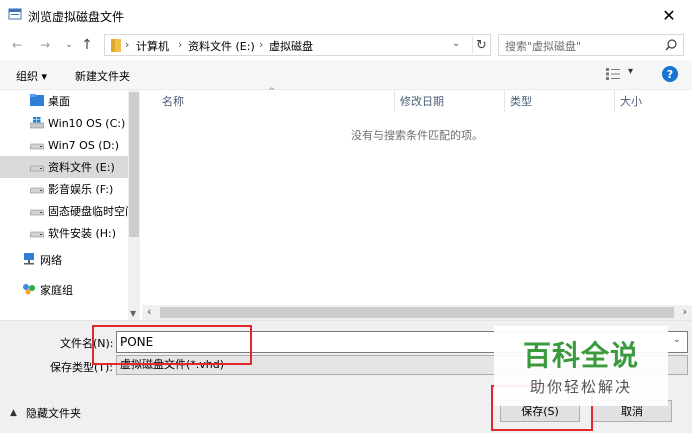  I want to click on sidebar-item-desktop: 桌面, so click(64, 101).